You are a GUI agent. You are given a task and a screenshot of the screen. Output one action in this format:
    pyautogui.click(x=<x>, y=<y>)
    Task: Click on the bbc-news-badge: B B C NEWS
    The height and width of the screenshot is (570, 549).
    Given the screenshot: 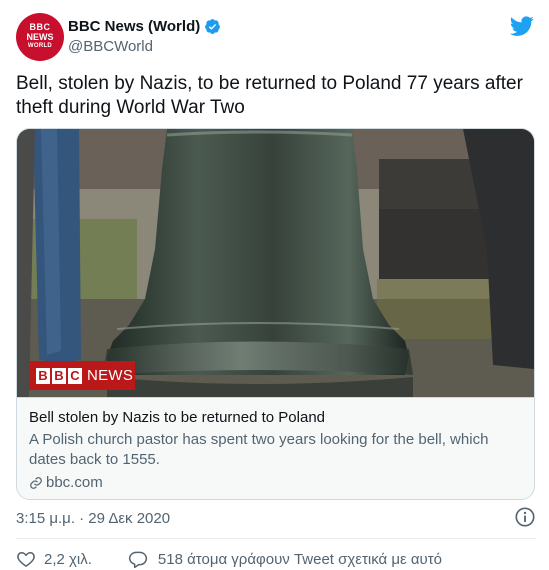 What is the action you would take?
    pyautogui.click(x=82, y=375)
    